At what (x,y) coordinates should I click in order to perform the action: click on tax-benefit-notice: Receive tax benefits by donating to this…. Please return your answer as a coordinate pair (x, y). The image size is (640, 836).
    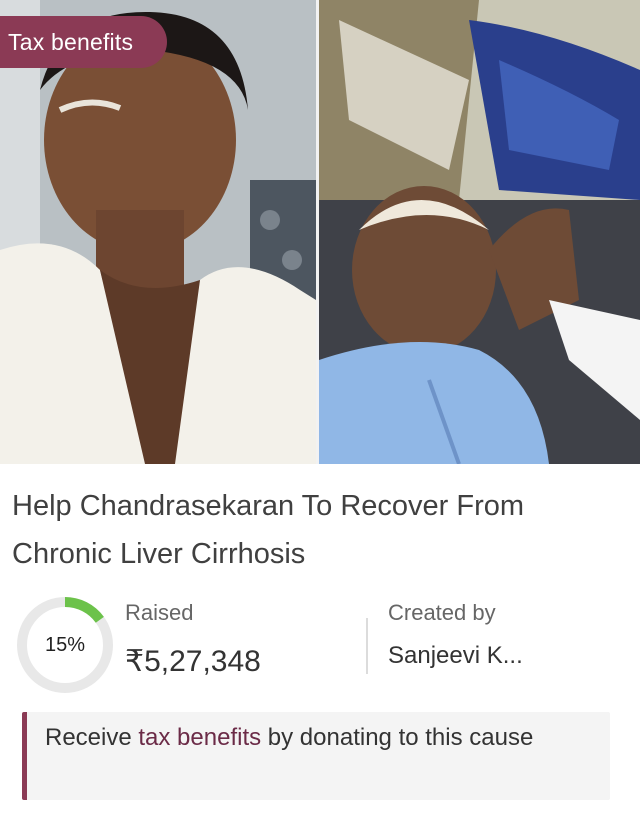
    Looking at the image, I should click on (316, 756).